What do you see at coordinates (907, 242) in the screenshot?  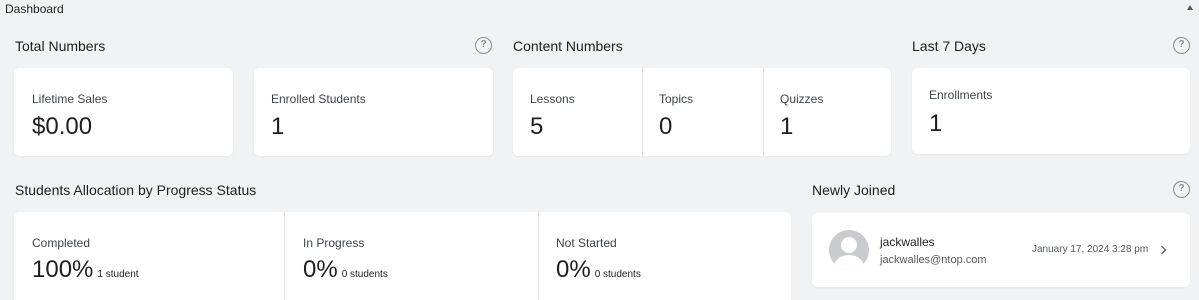 I see `user-name: jackwalles` at bounding box center [907, 242].